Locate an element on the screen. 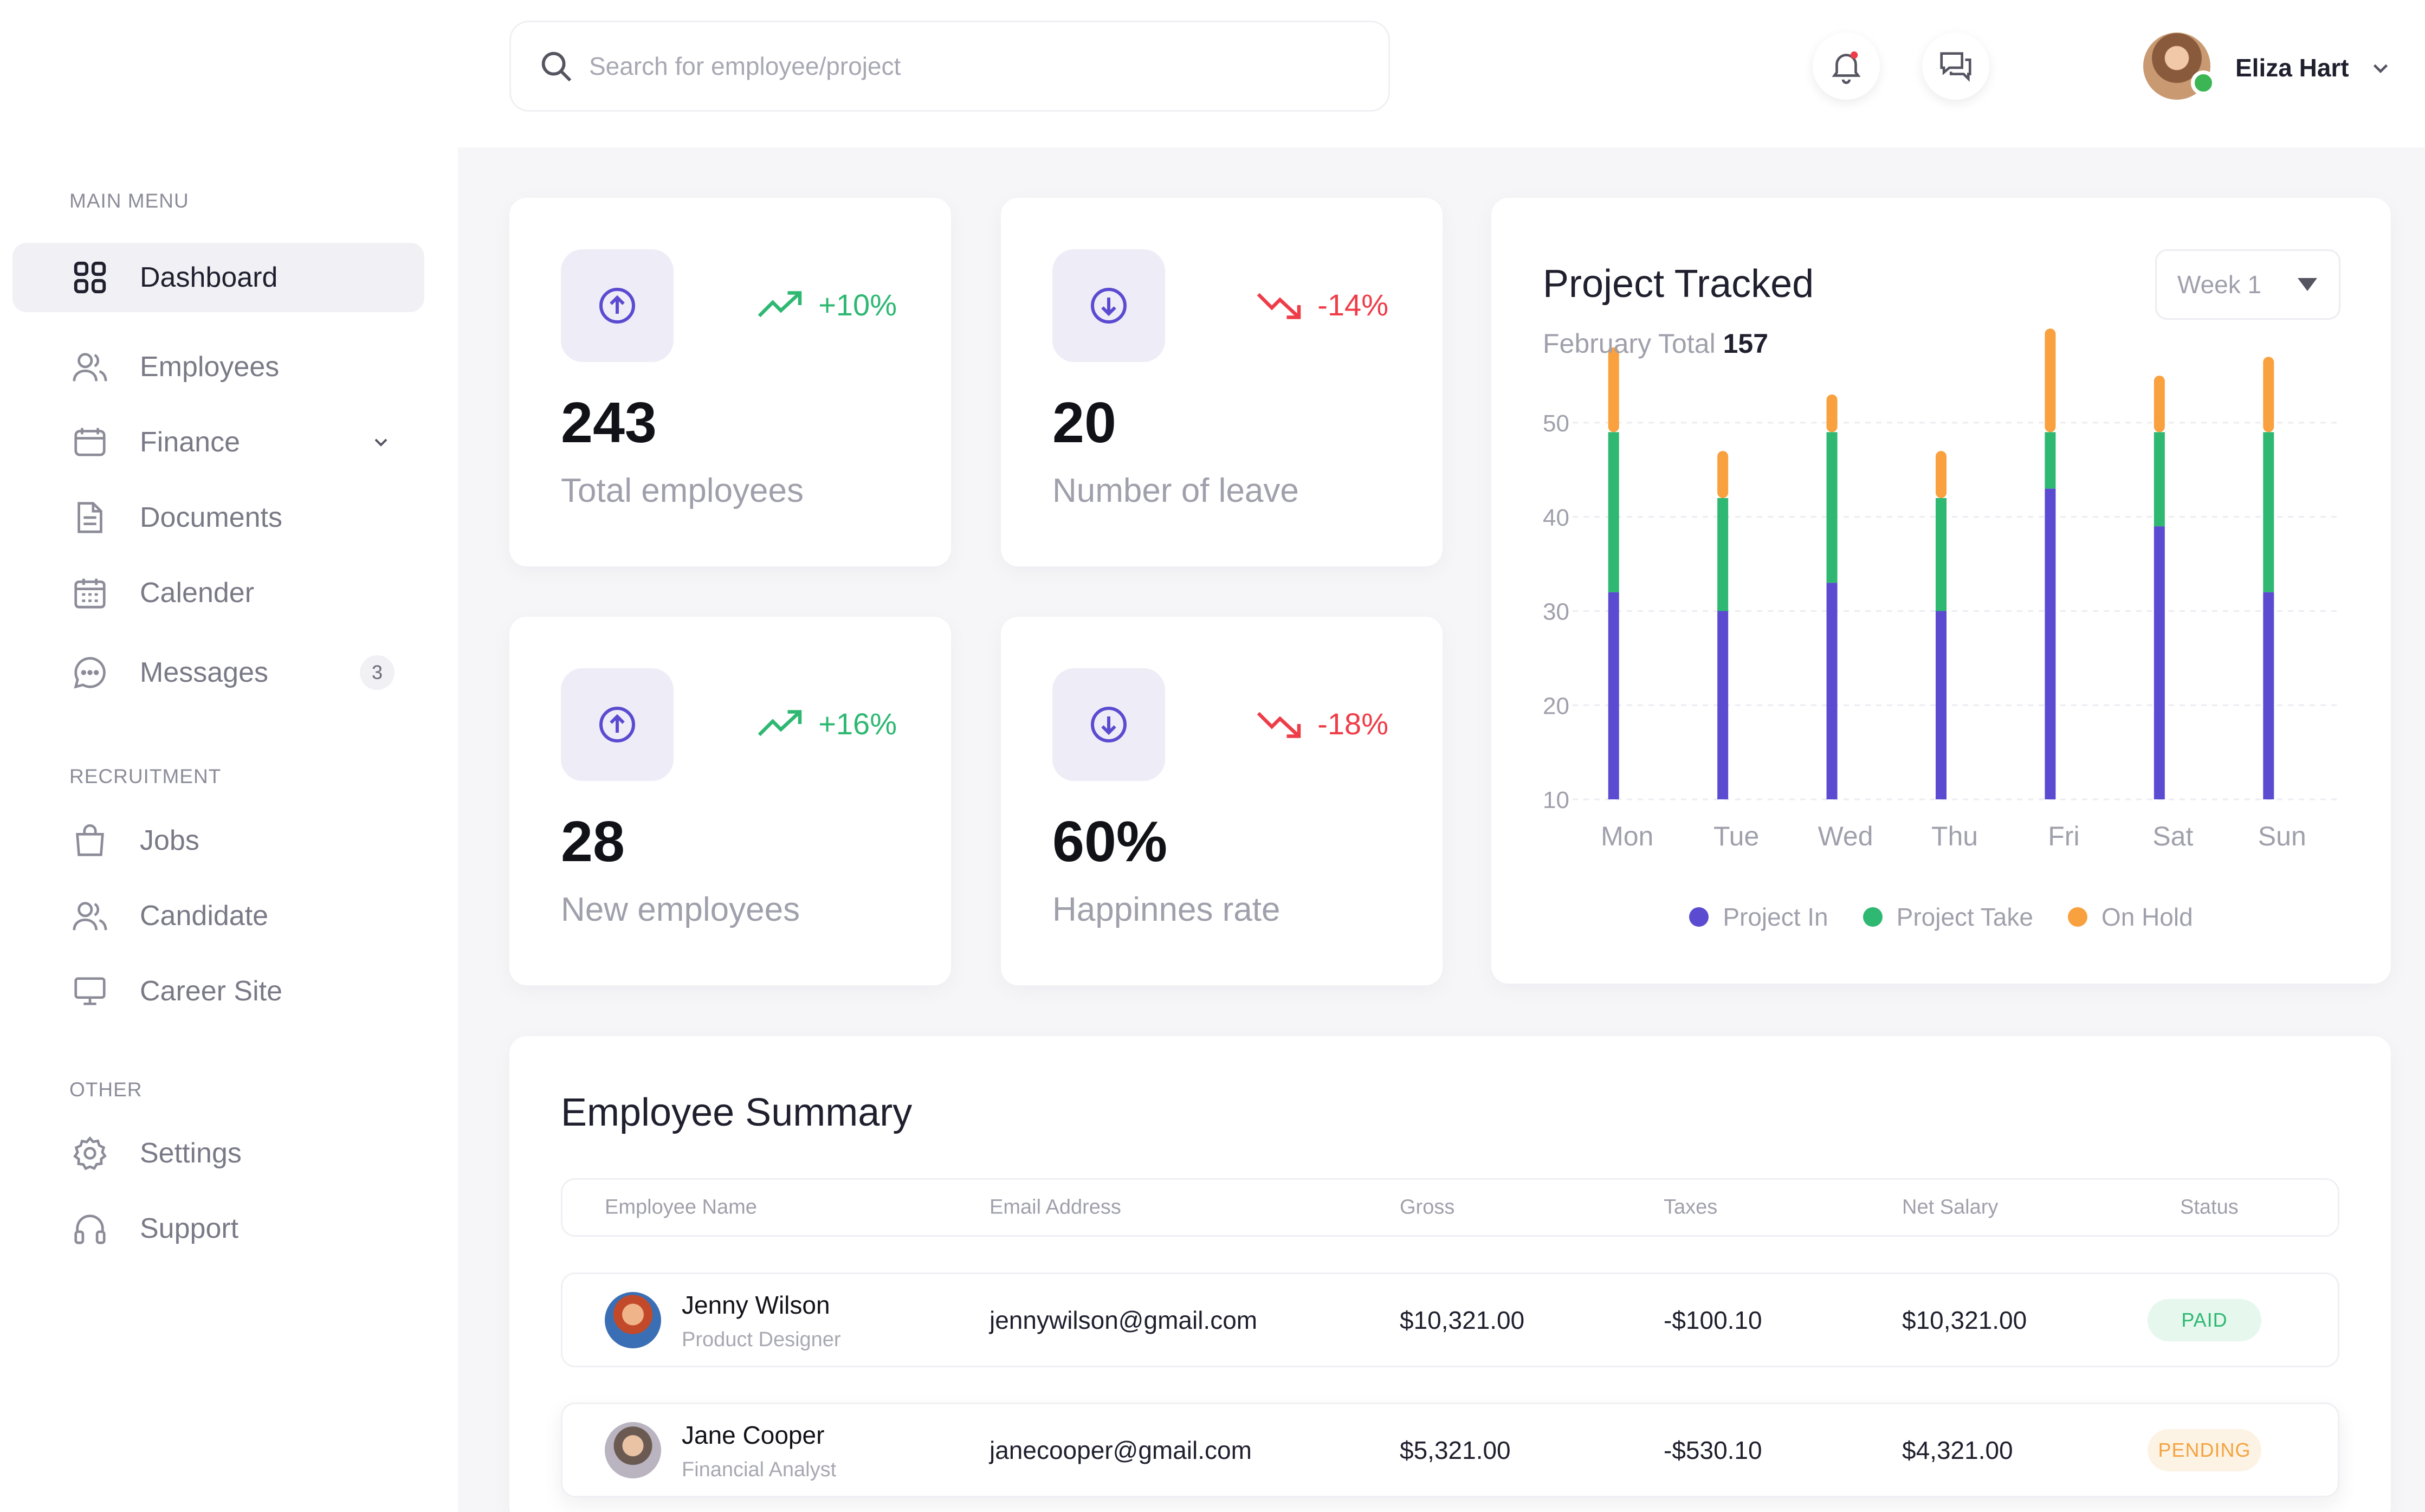 The image size is (2425, 1512). week-select: Week 1 is located at coordinates (2247, 284).